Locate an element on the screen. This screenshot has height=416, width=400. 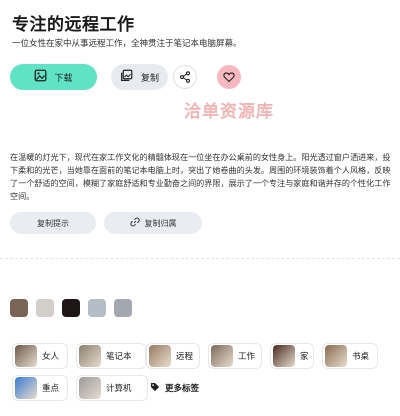
image-download-icon is located at coordinates (40, 77).